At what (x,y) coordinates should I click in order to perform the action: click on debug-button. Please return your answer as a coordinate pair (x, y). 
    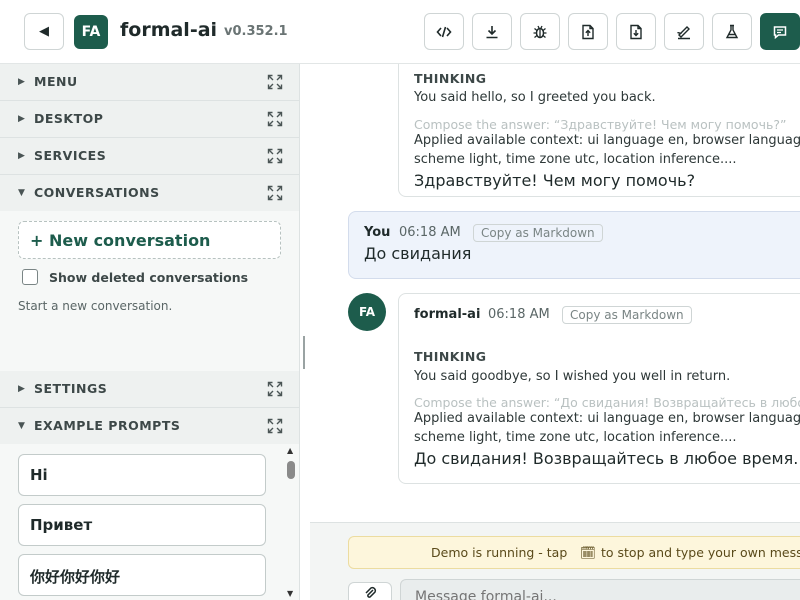
    Looking at the image, I should click on (540, 31).